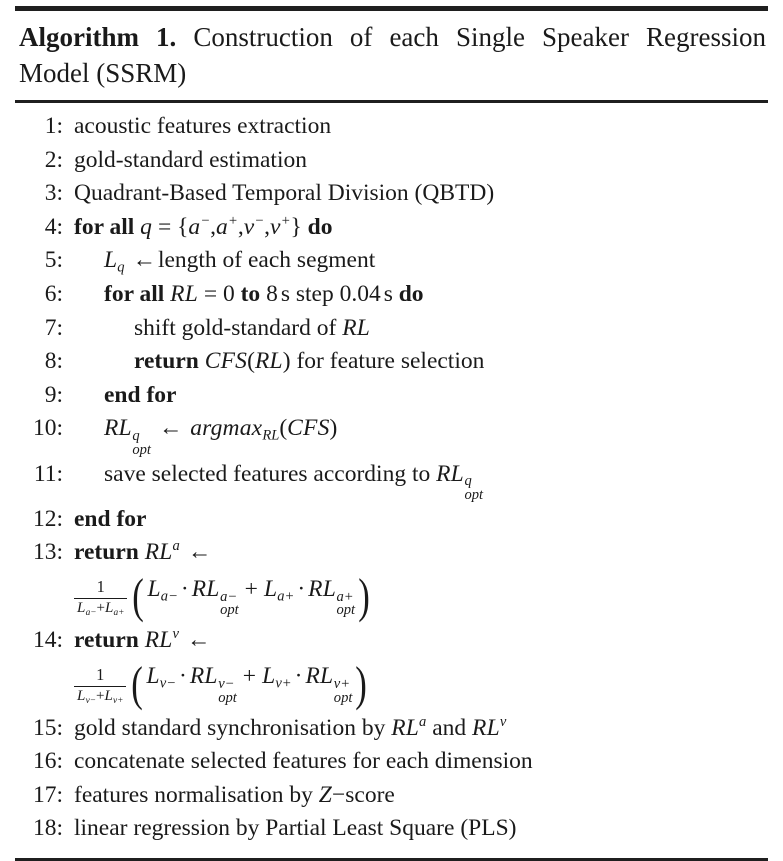  Describe the element at coordinates (40, 295) in the screenshot. I see `line-number: 6` at that location.